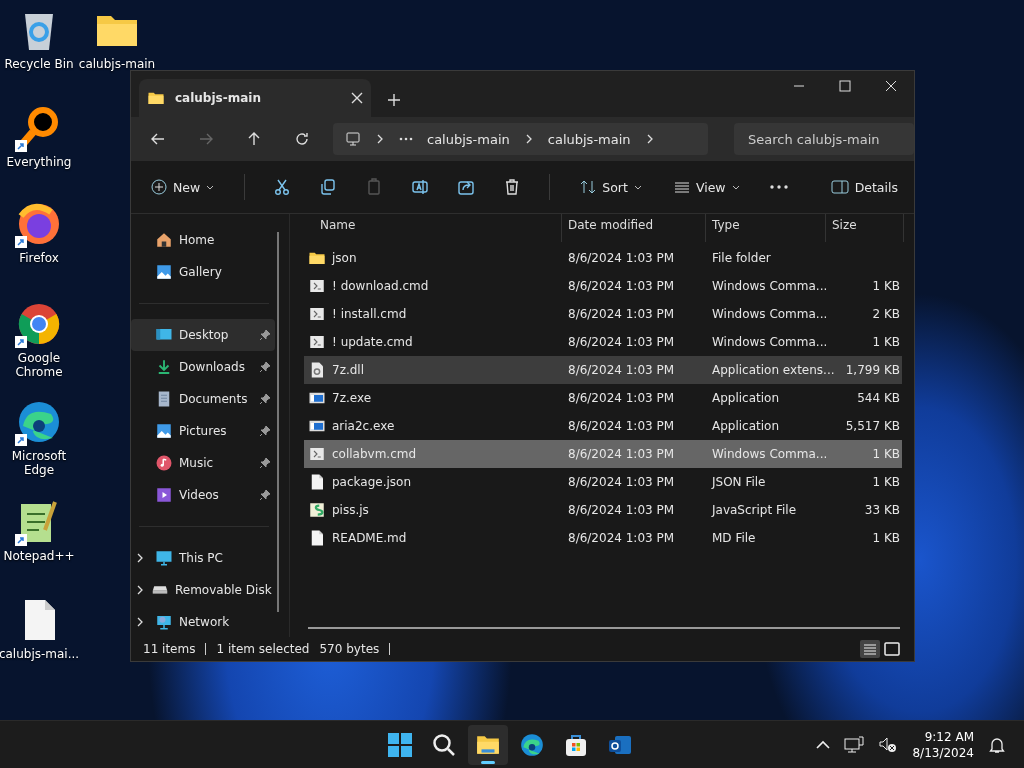 The image size is (1024, 768). What do you see at coordinates (426, 228) in the screenshot?
I see `column-header: Name` at bounding box center [426, 228].